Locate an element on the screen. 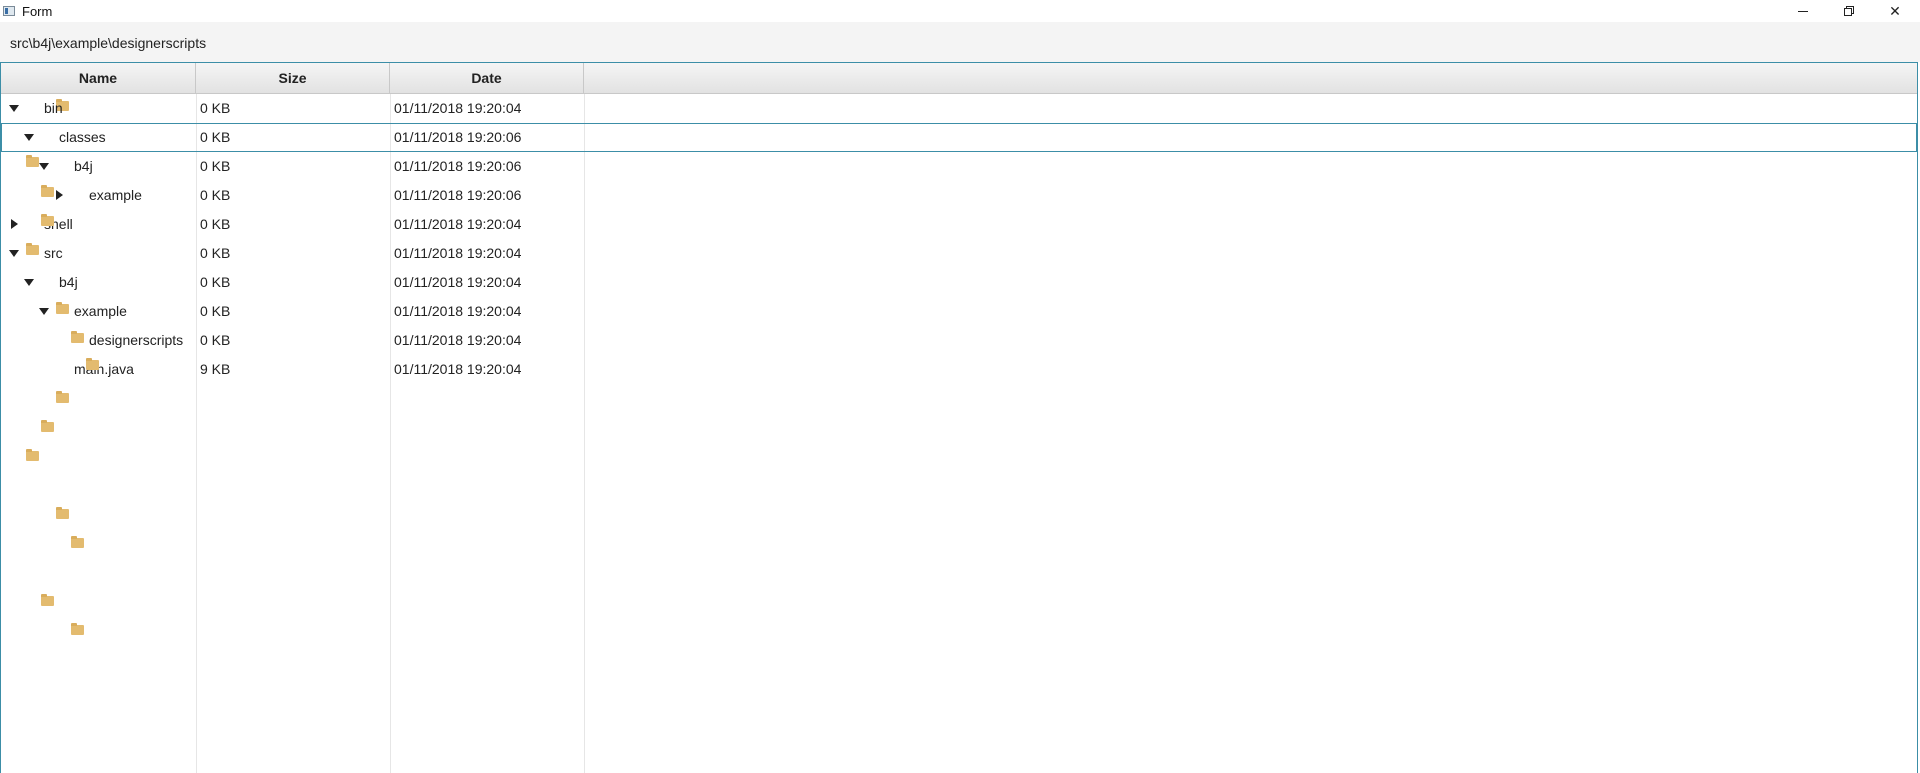 Image resolution: width=1920 pixels, height=773 pixels. maximize-button is located at coordinates (1849, 11).